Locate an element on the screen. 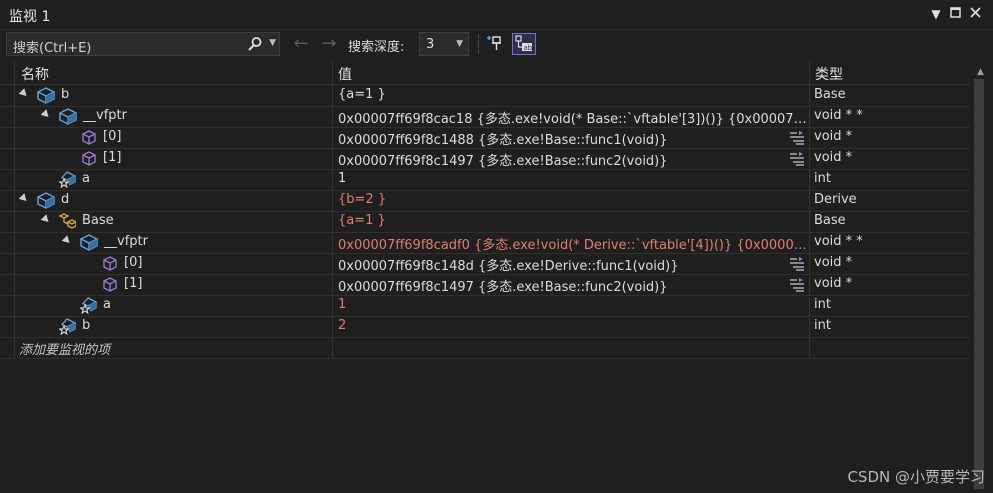 This screenshot has height=493, width=993. watch-row: Base {a=1 } Base is located at coordinates (485, 222).